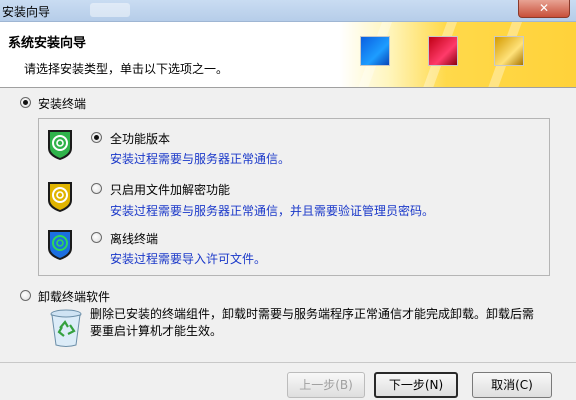  What do you see at coordinates (200, 159) in the screenshot?
I see `option-full-desc: 安装过程需要与服务器正常通信。` at bounding box center [200, 159].